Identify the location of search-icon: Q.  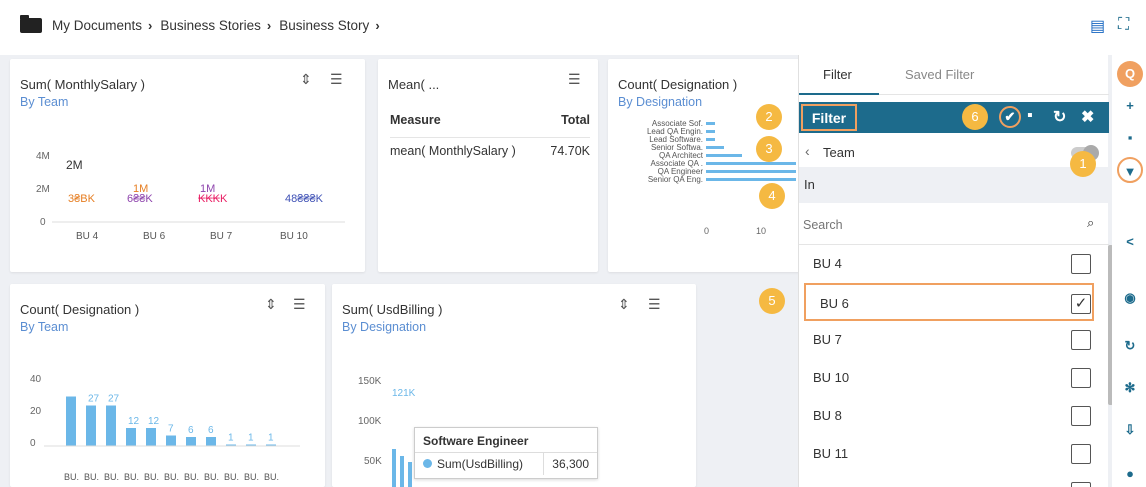
(1130, 74).